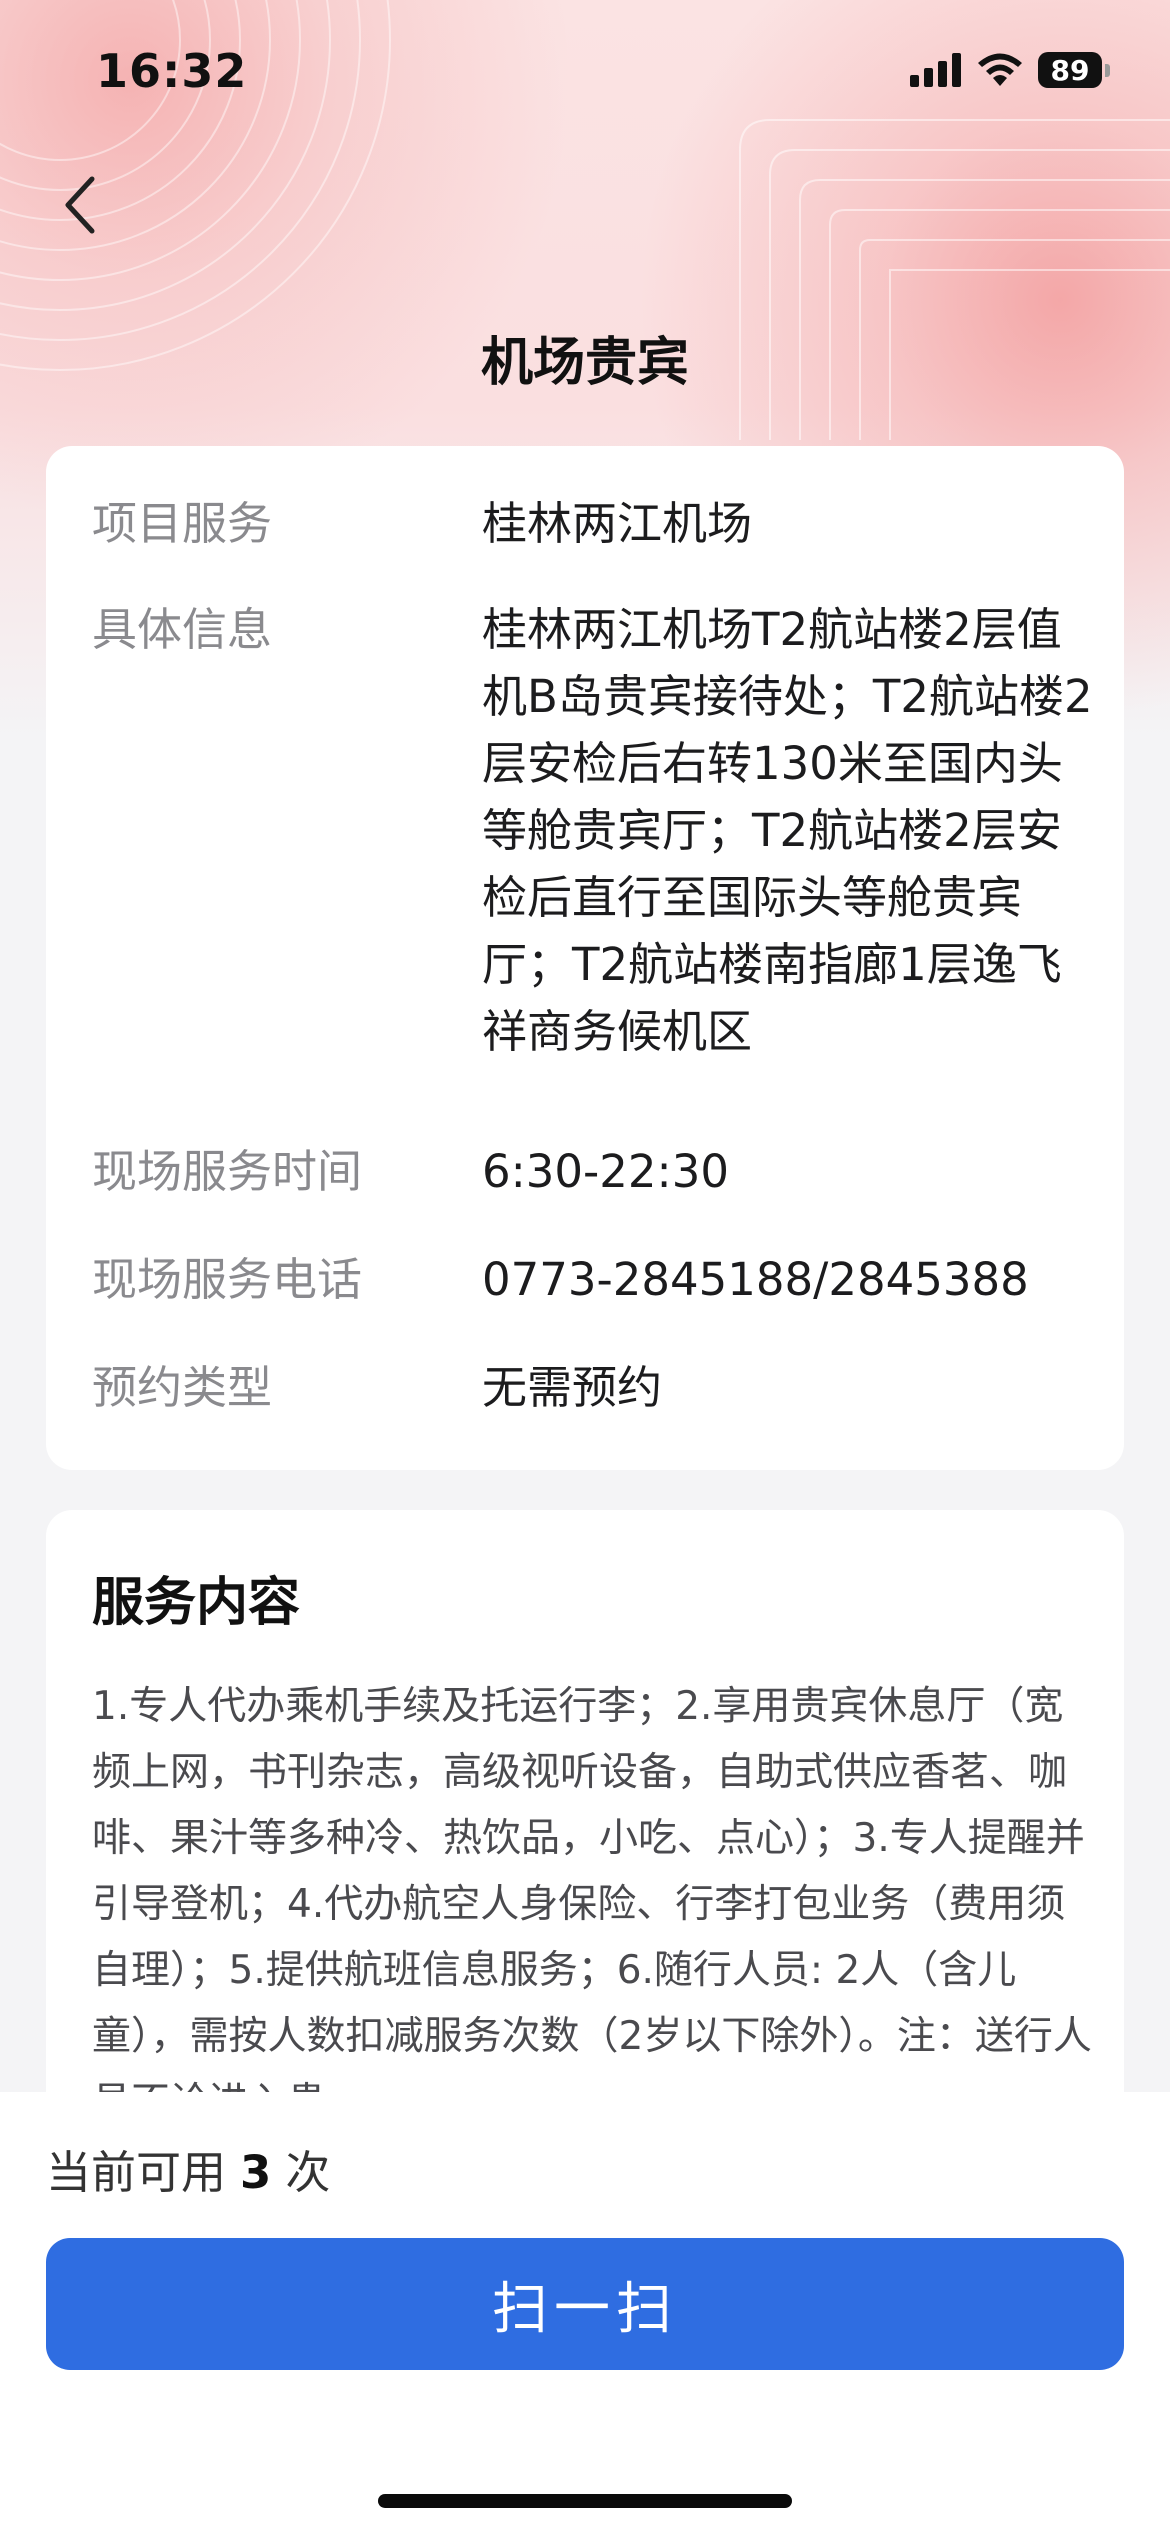  Describe the element at coordinates (584, 363) in the screenshot. I see `page-title: 机场贵宾` at that location.